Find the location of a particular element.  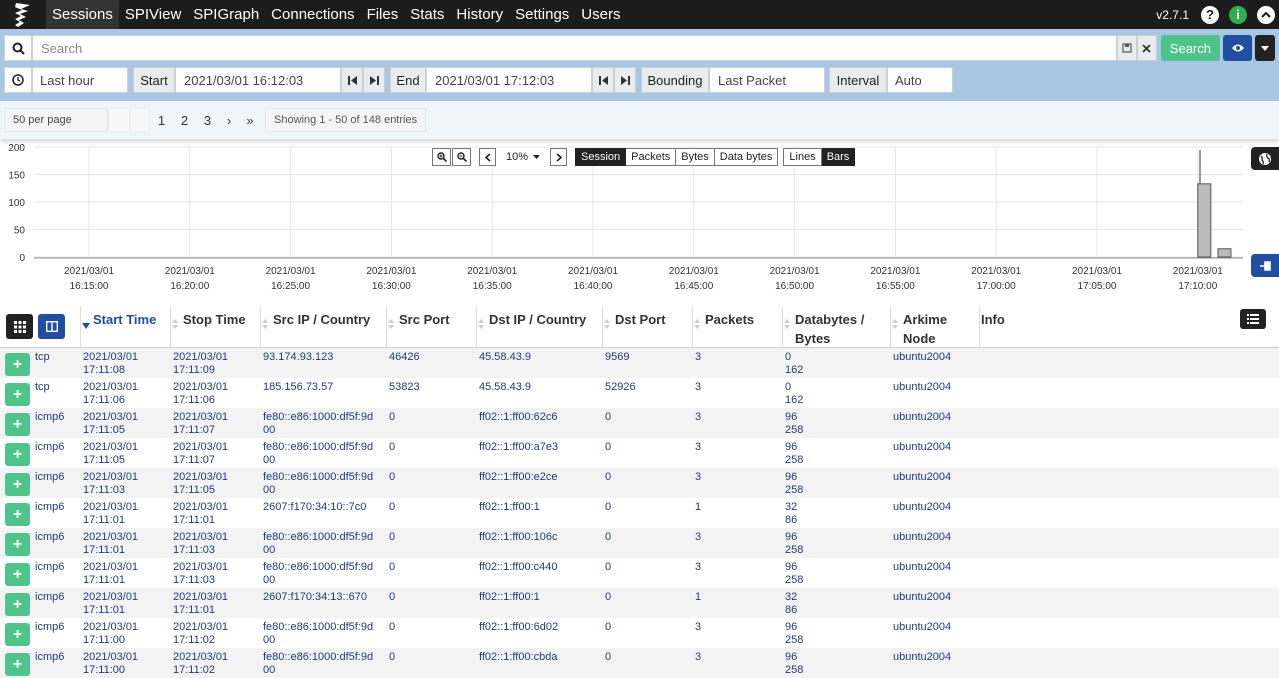

columns-icon is located at coordinates (51, 326).